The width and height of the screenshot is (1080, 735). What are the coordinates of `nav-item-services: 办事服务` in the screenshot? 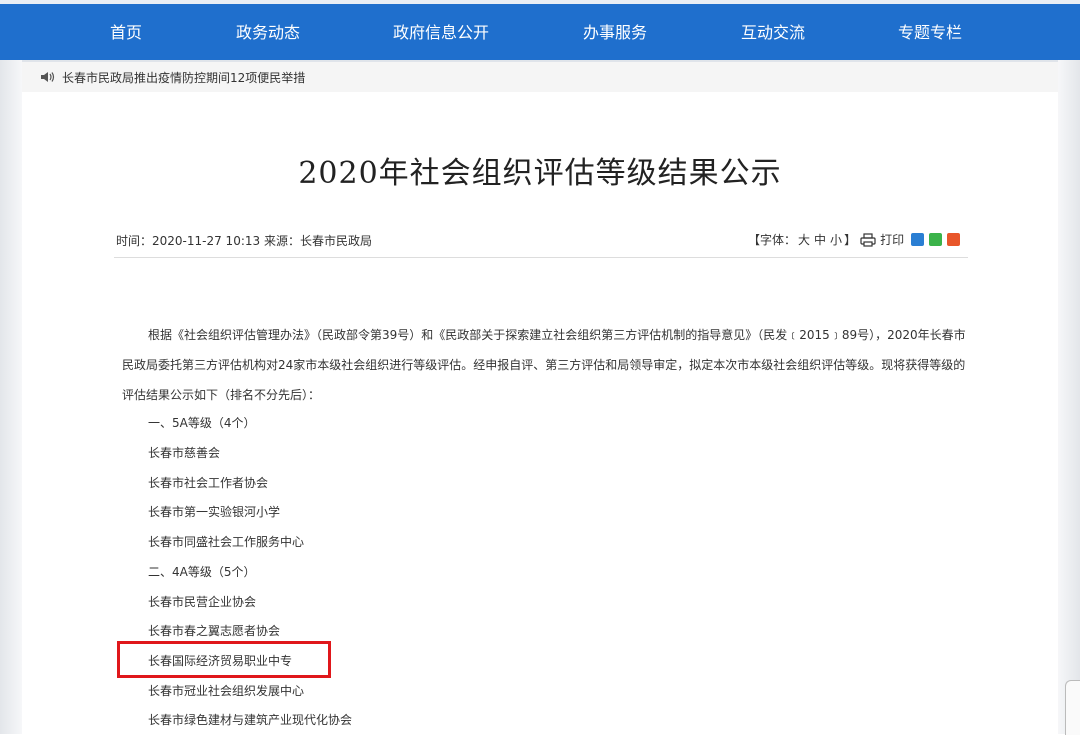 It's located at (615, 32).